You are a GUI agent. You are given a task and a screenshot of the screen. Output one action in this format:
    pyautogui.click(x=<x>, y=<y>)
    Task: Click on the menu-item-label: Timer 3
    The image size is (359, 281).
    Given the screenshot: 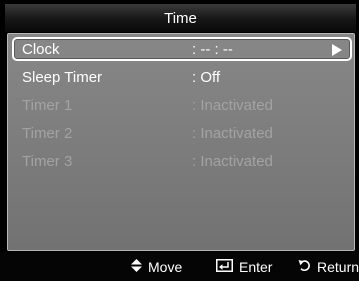 What is the action you would take?
    pyautogui.click(x=47, y=161)
    